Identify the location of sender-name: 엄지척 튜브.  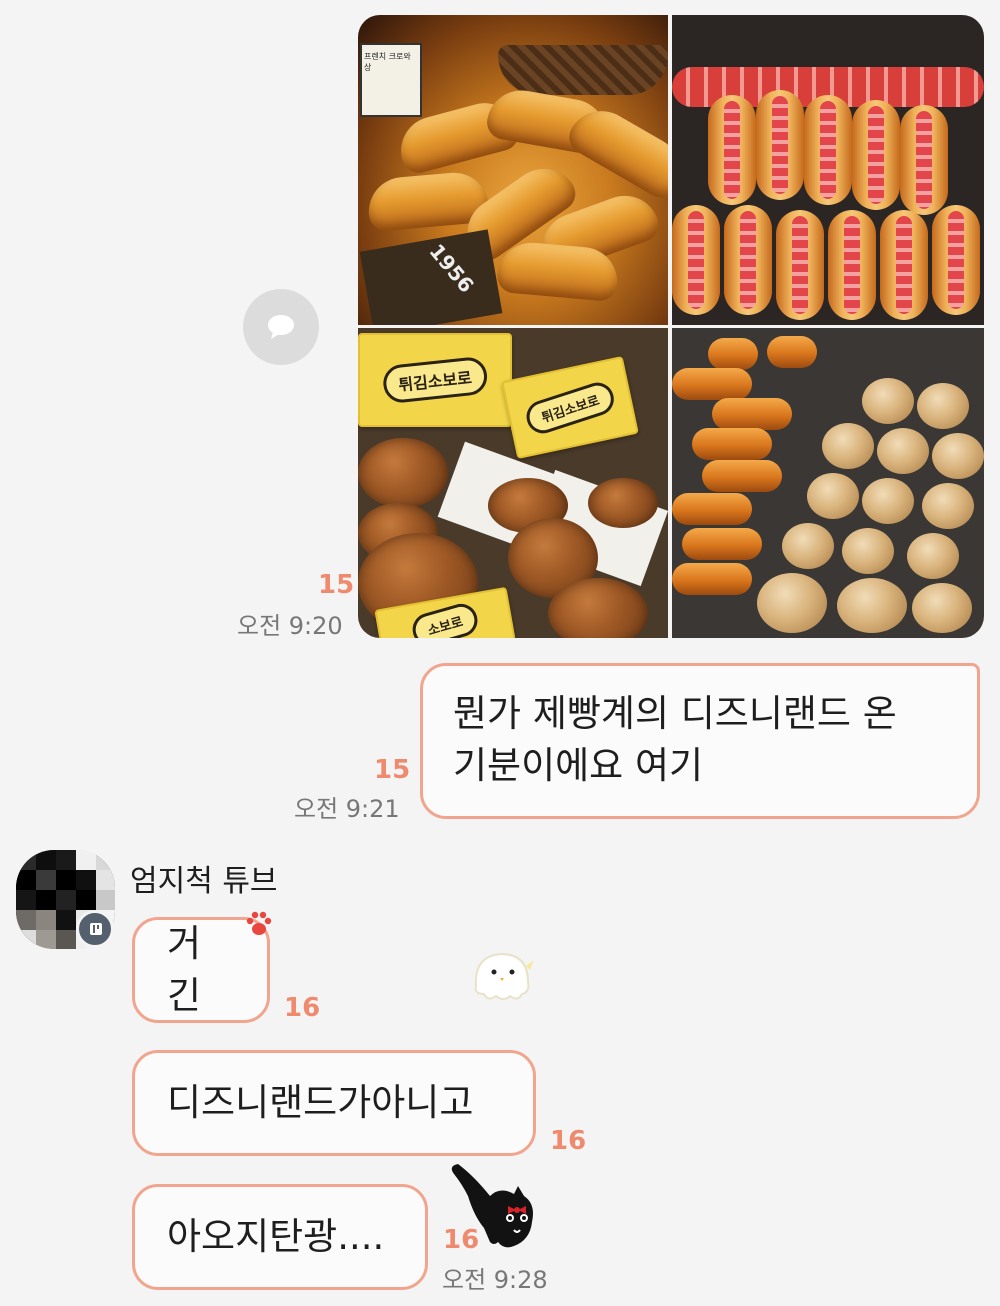
(204, 881).